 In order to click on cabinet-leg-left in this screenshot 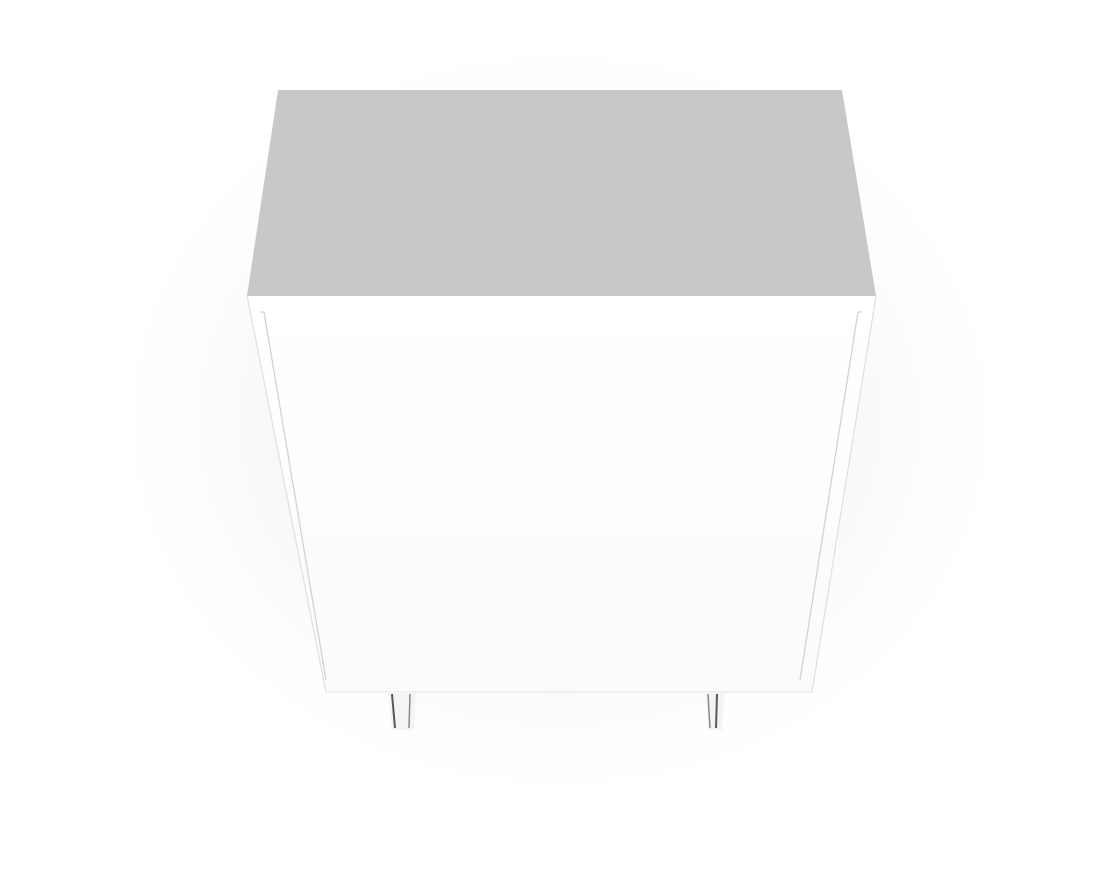, I will do `click(402, 711)`.